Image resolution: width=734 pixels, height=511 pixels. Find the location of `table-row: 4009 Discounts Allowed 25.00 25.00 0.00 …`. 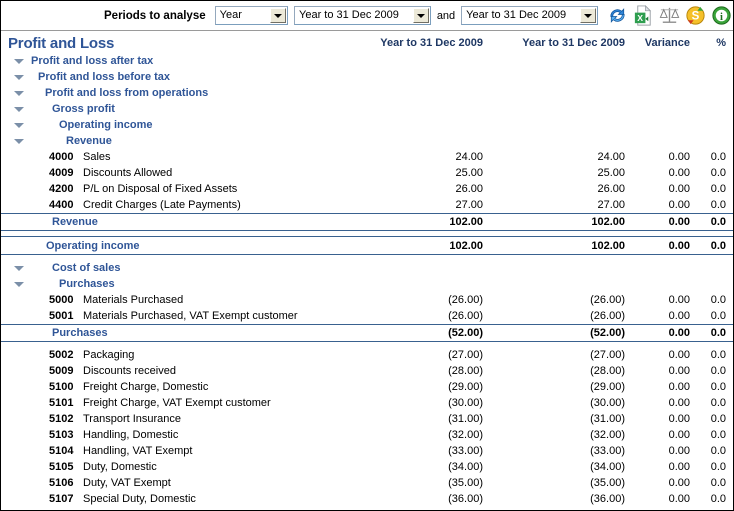

table-row: 4009 Discounts Allowed 25.00 25.00 0.00 … is located at coordinates (367, 173).